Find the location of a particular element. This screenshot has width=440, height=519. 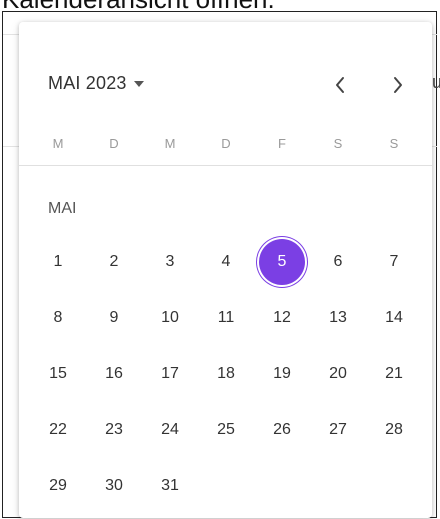

day-cell: 18 is located at coordinates (226, 374).